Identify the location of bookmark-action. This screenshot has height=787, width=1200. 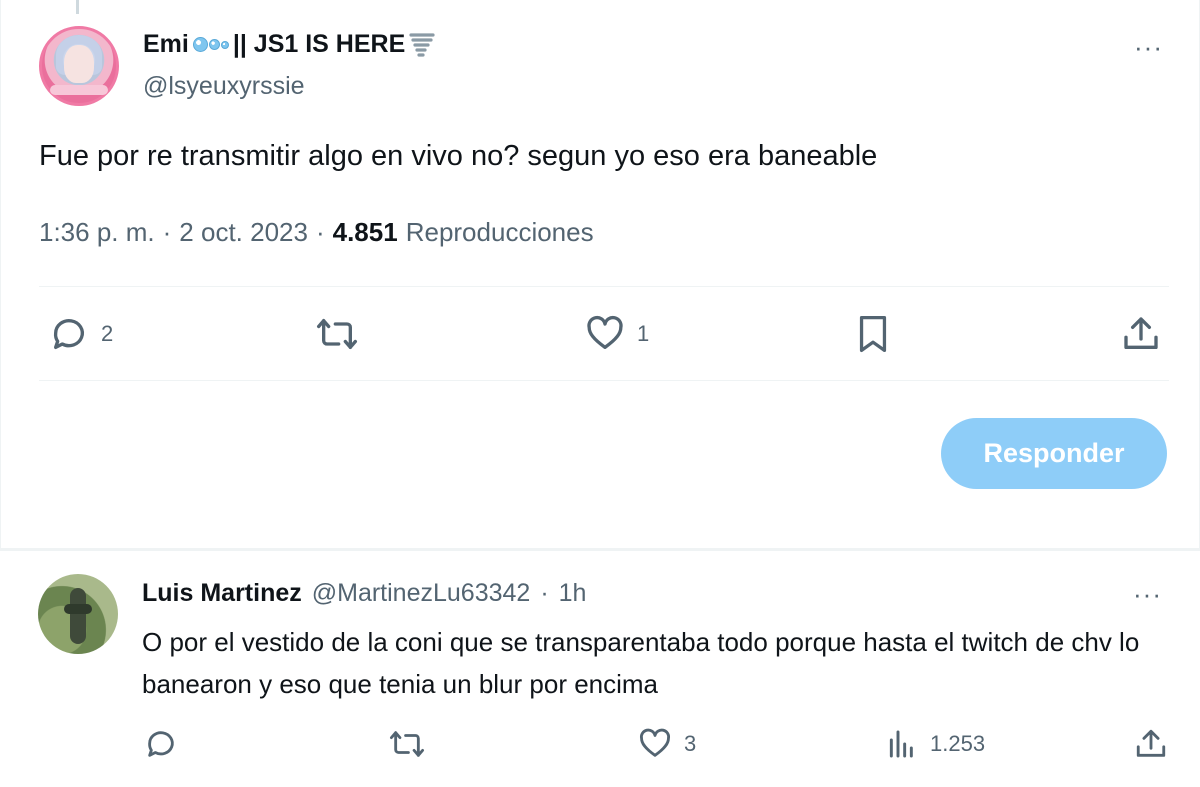
(873, 334).